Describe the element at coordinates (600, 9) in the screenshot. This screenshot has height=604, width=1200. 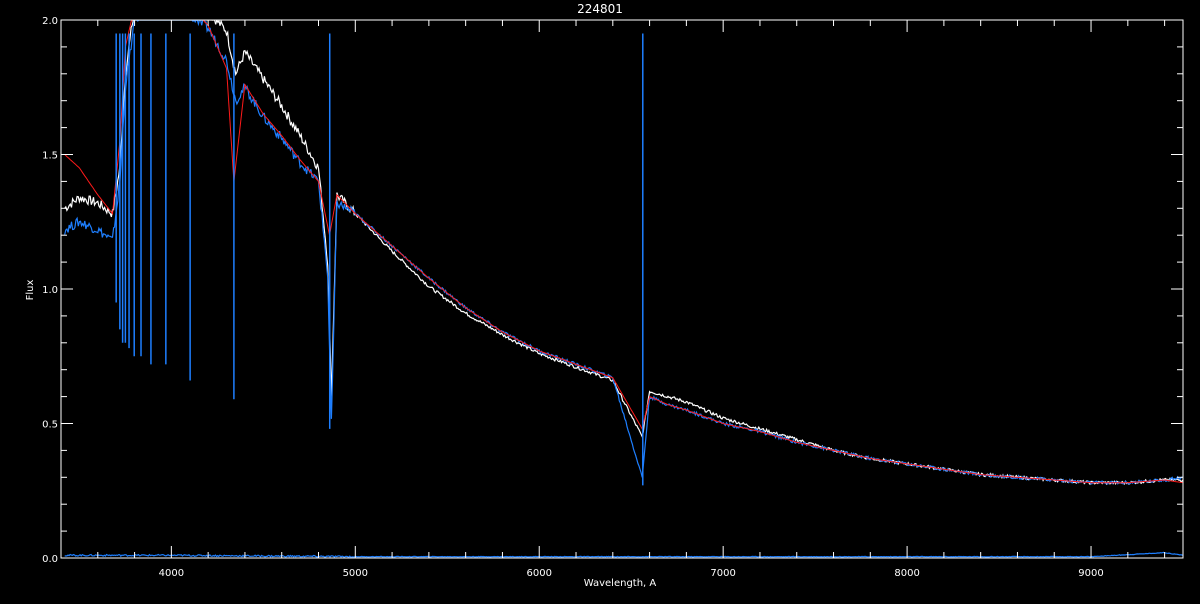
I see `chart-title: 224801` at that location.